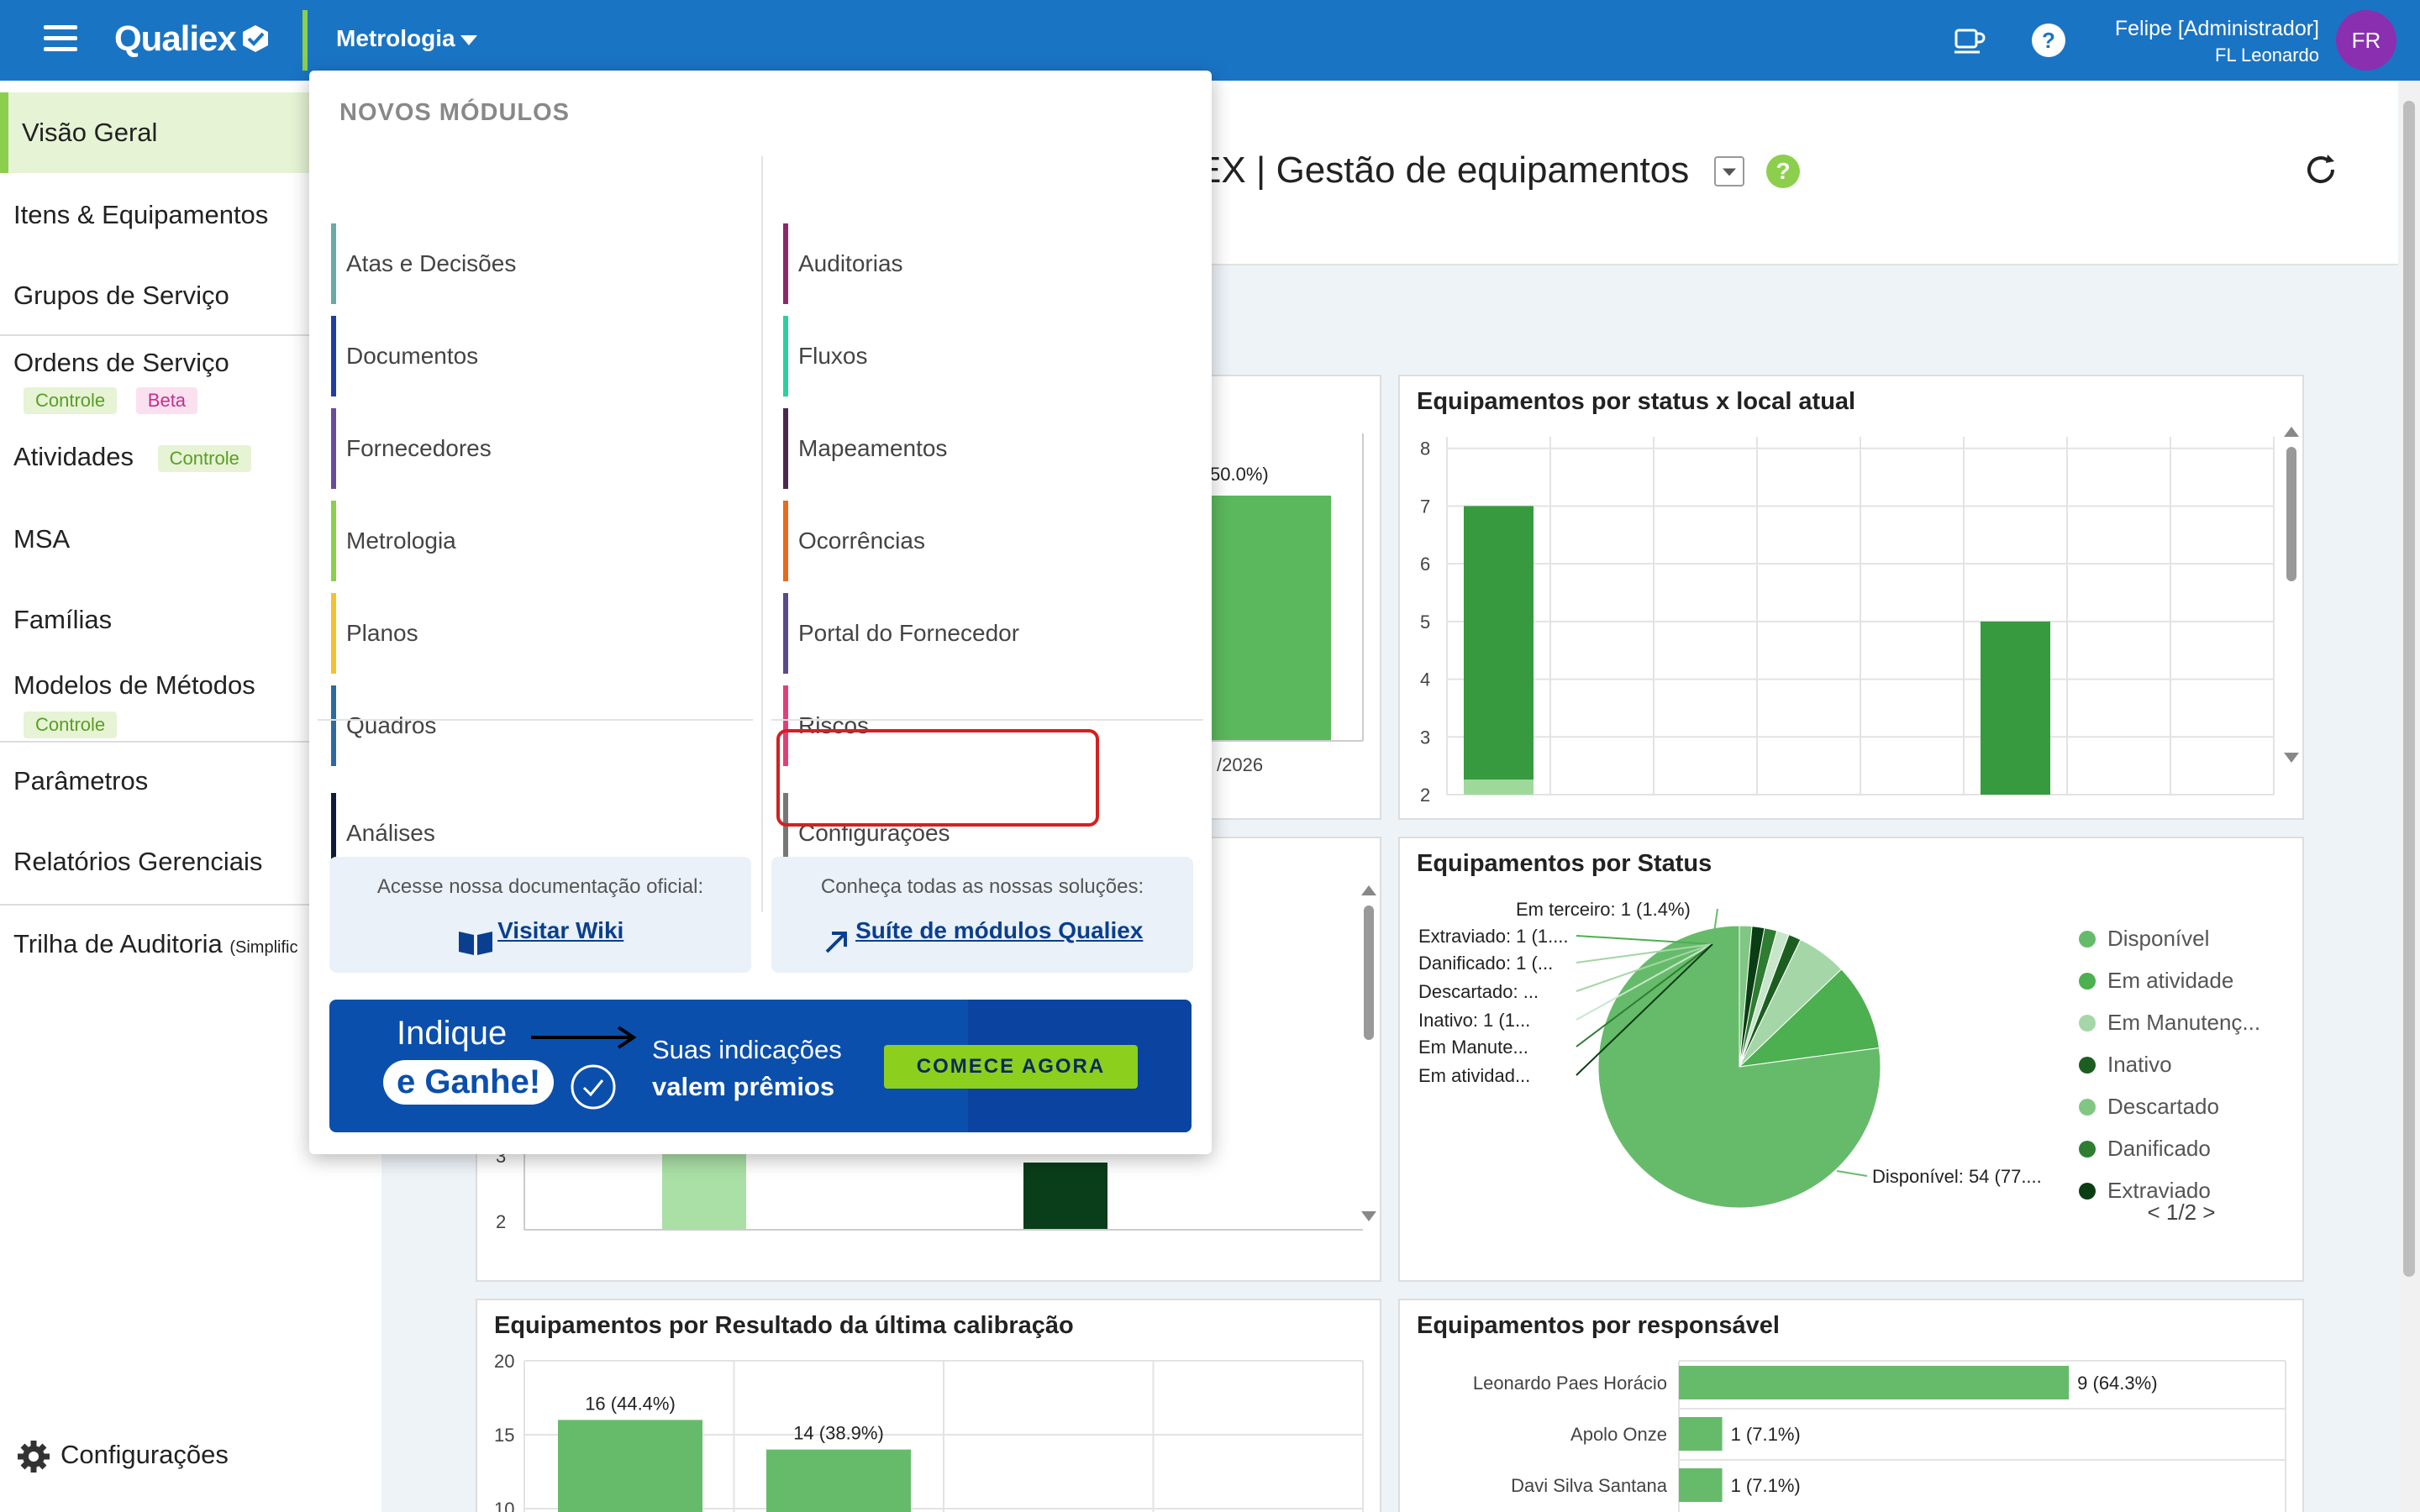 Image resolution: width=2420 pixels, height=1512 pixels. What do you see at coordinates (176, 38) in the screenshot?
I see `brand-logo: Qualiex` at bounding box center [176, 38].